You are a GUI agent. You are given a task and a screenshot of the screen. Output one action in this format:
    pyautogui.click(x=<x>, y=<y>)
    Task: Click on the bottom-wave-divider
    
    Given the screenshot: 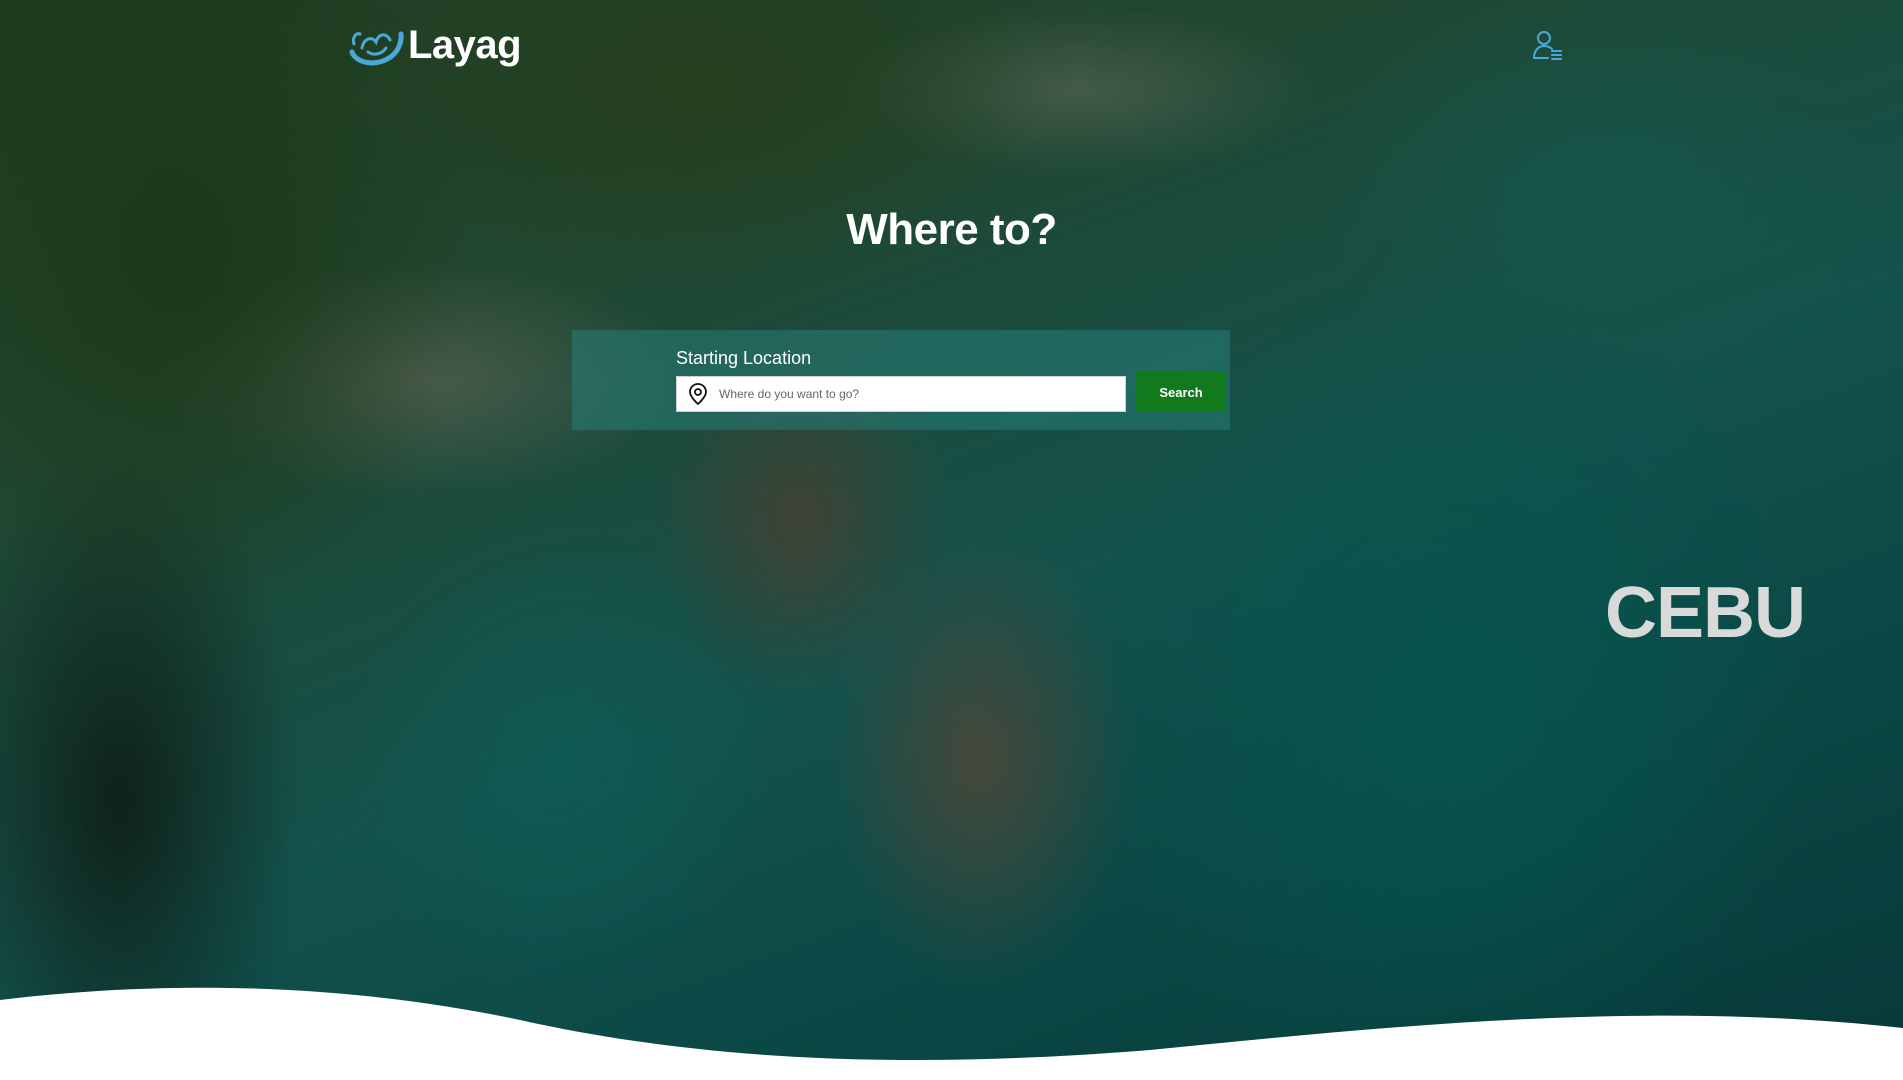 What is the action you would take?
    pyautogui.click(x=951, y=1033)
    